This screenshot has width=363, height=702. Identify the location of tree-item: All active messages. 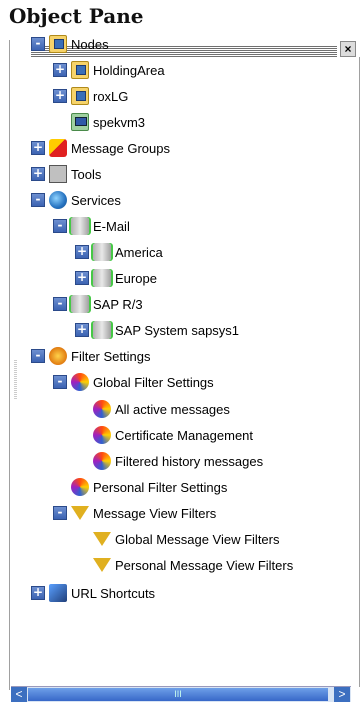
(152, 409).